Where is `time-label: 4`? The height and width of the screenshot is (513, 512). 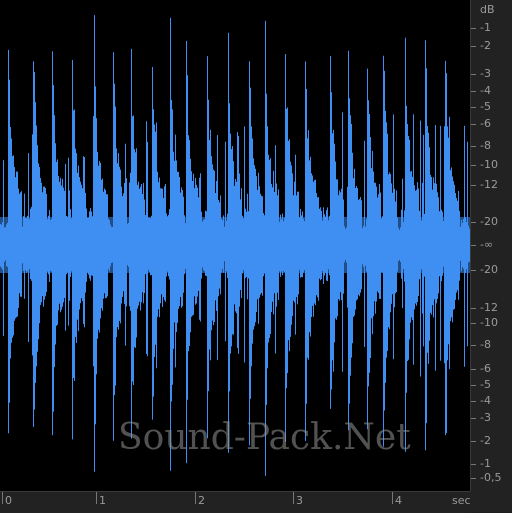 time-label: 4 is located at coordinates (398, 500).